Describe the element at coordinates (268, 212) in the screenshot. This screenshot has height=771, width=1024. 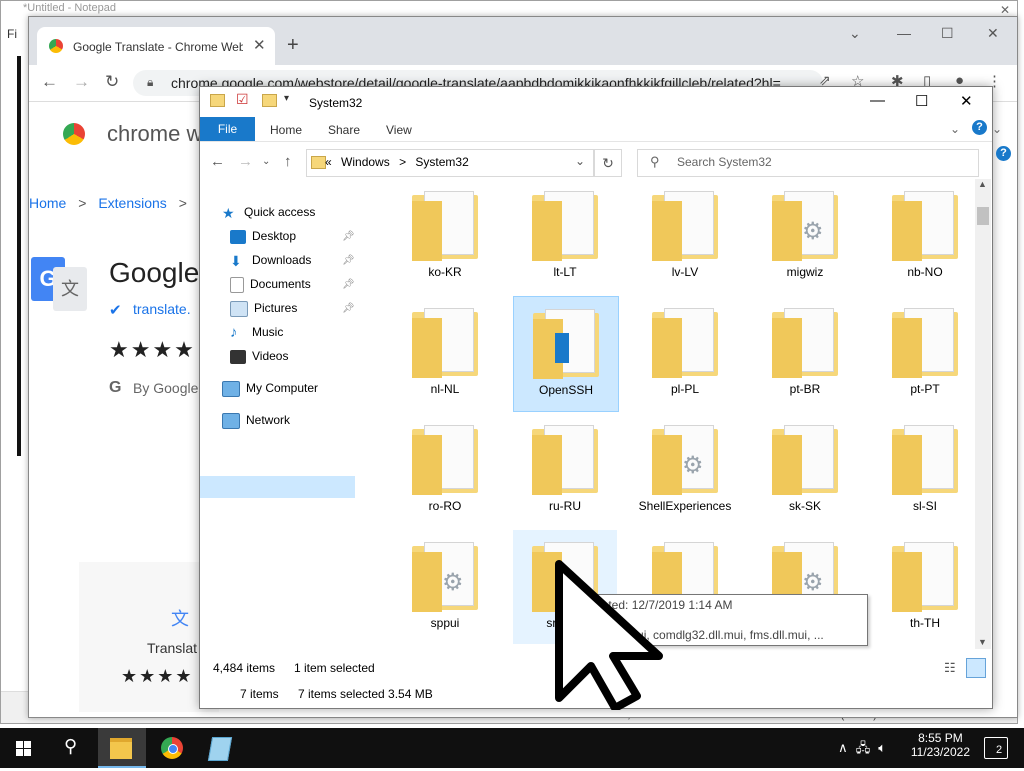
I see `nav-quick-access: ★ Quick access` at that location.